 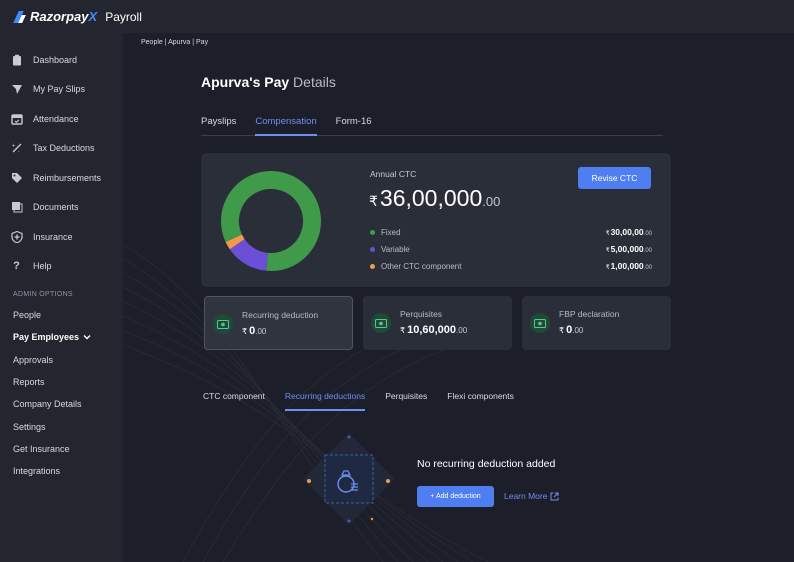 What do you see at coordinates (16, 177) in the screenshot?
I see `tag-icon` at bounding box center [16, 177].